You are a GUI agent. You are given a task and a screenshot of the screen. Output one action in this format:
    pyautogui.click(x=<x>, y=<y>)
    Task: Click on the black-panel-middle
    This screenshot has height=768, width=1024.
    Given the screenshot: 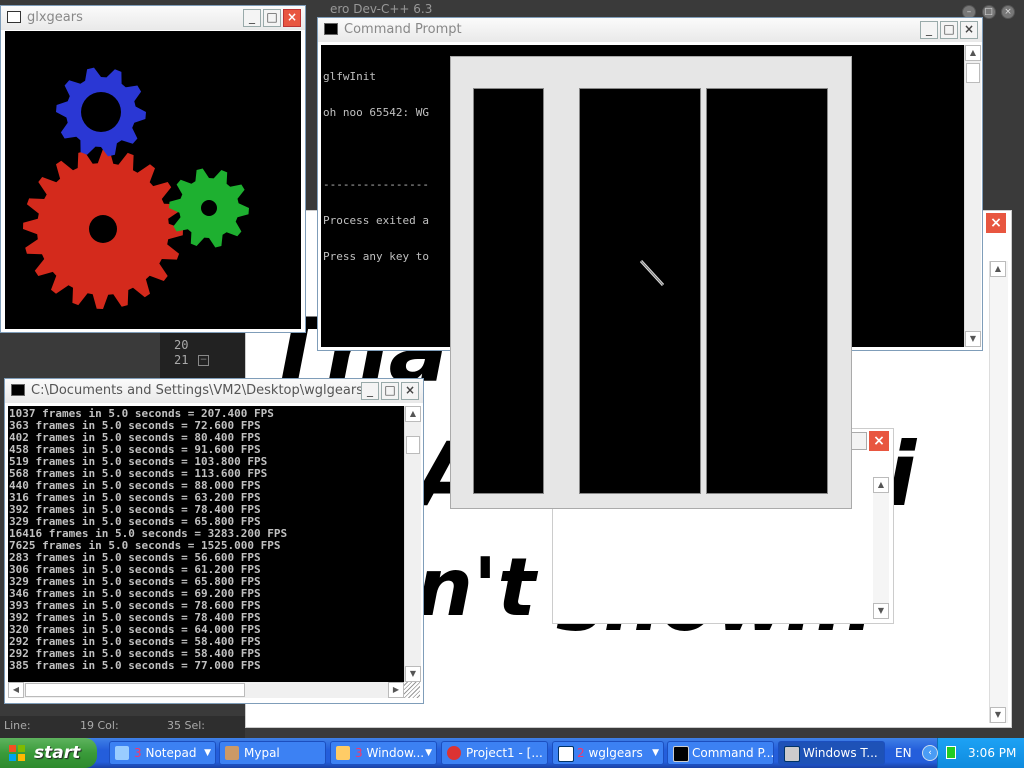 What is the action you would take?
    pyautogui.click(x=640, y=291)
    